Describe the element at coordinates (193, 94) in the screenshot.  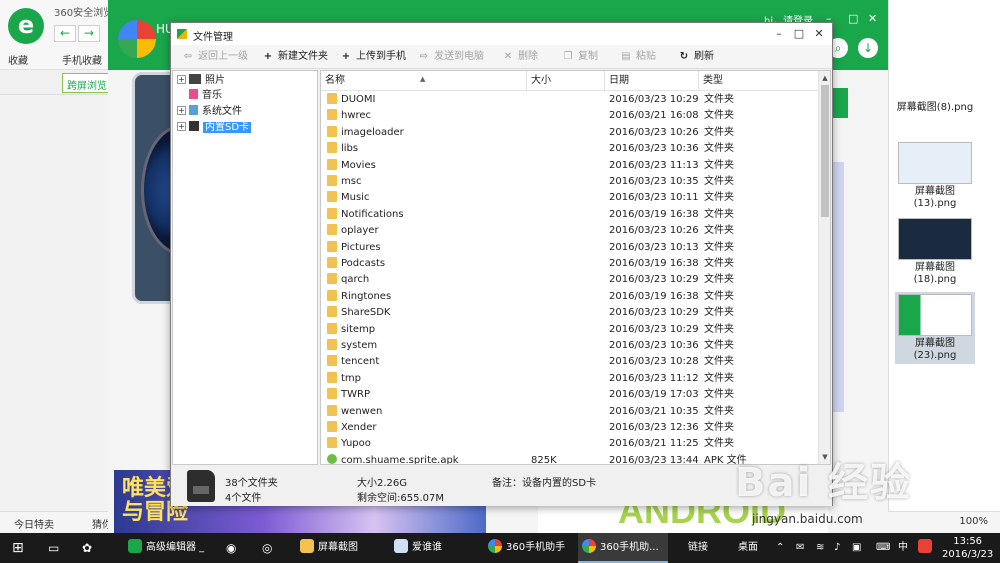
I see `music-icon` at that location.